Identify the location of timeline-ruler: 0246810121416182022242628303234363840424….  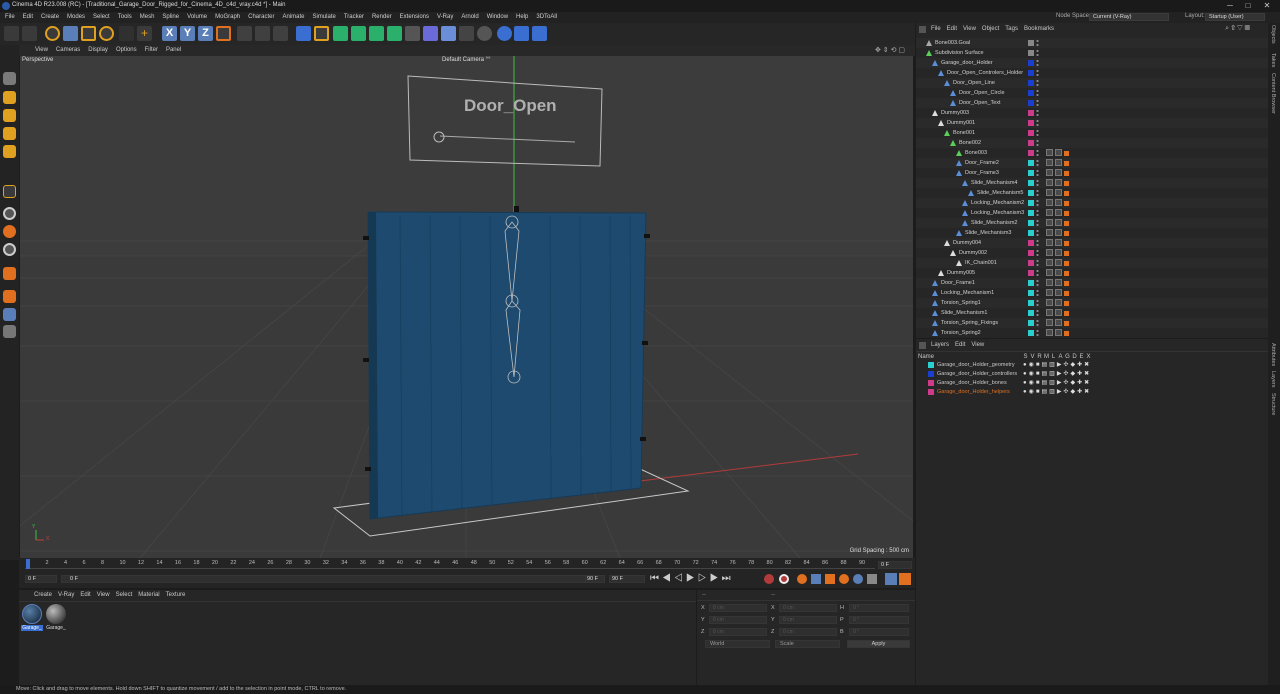
(450, 564).